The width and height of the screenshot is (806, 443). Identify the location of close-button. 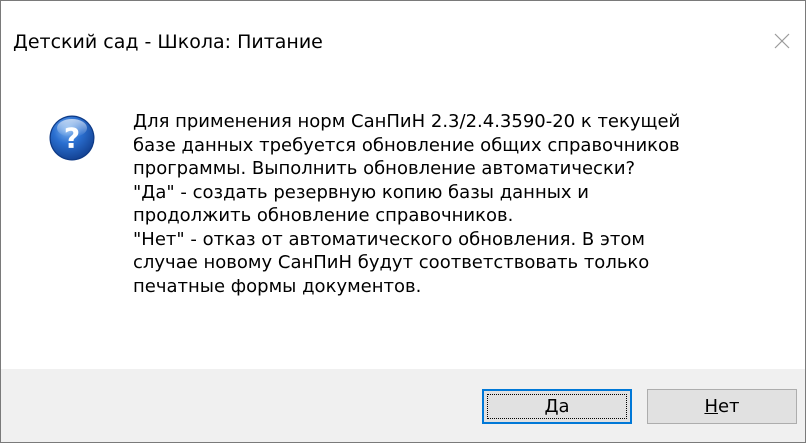
(782, 41).